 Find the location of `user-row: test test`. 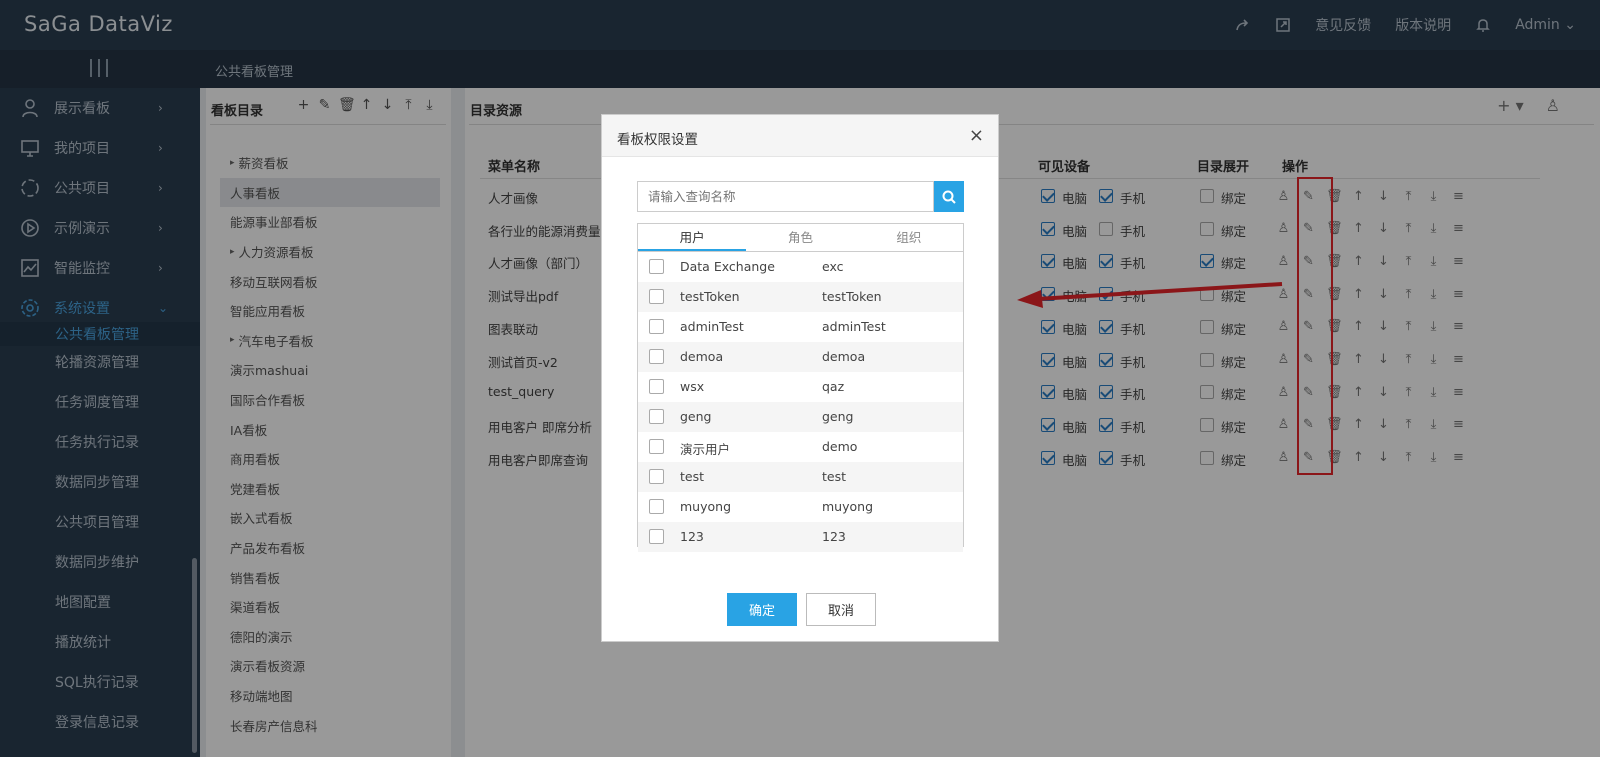

user-row: test test is located at coordinates (800, 477).